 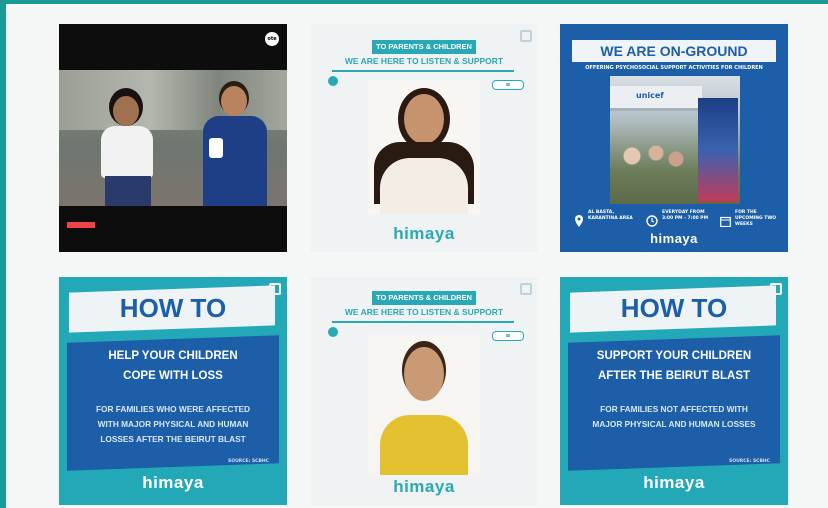 I want to click on clock-icon, so click(x=652, y=219).